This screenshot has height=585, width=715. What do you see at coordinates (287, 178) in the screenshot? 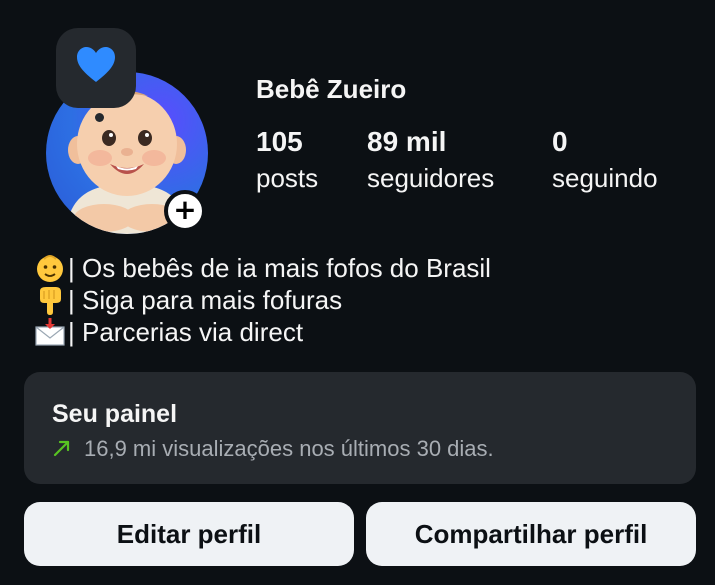
I see `posts-label: posts` at bounding box center [287, 178].